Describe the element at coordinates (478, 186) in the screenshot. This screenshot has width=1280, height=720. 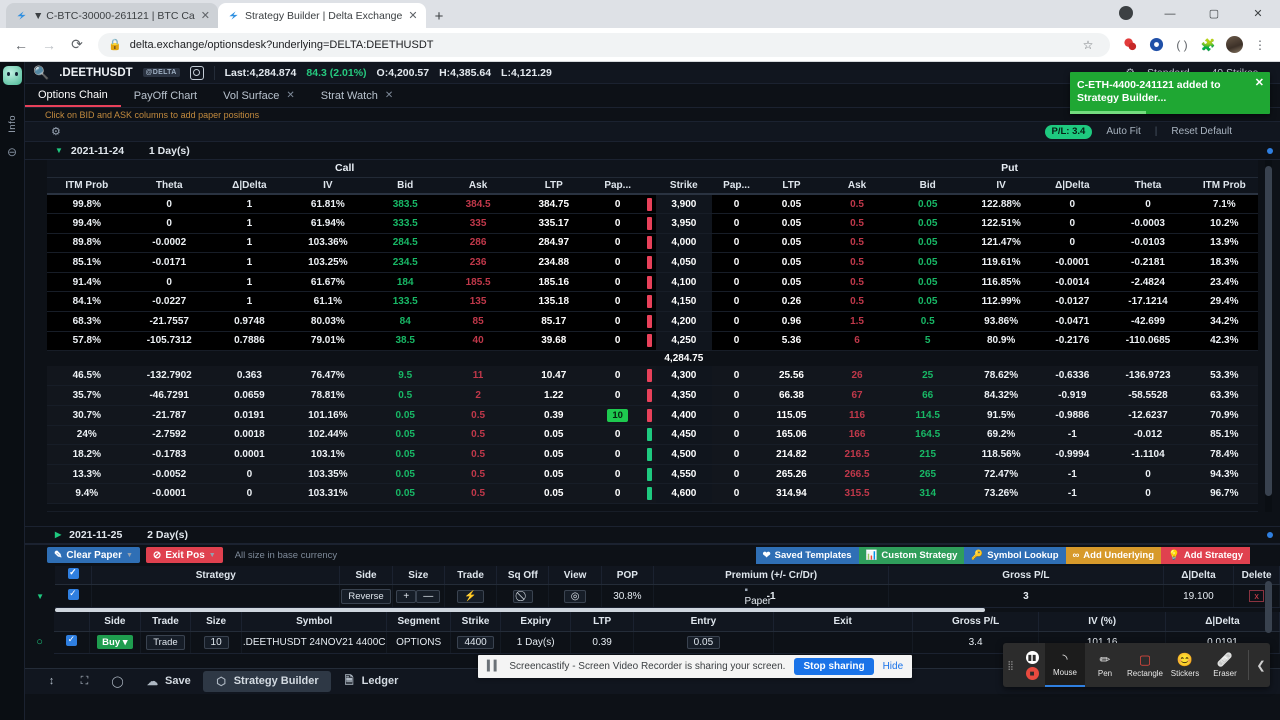
I see `col-call-ask: Ask` at that location.